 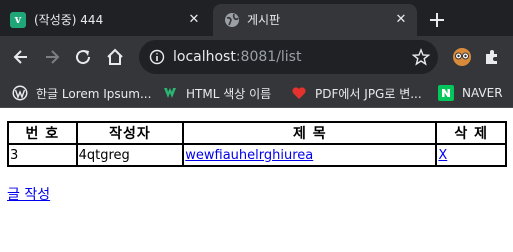 I want to click on header-title: 제 목, so click(x=310, y=133).